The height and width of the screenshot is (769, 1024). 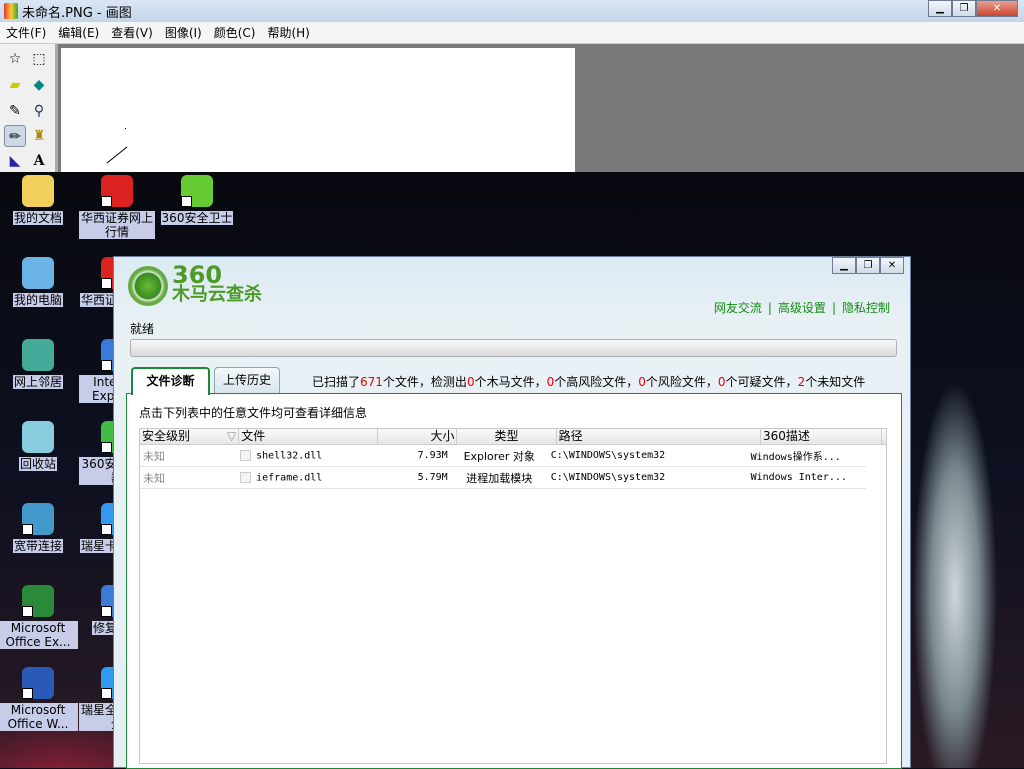 I want to click on free-select-icon: ☆, so click(x=15, y=59).